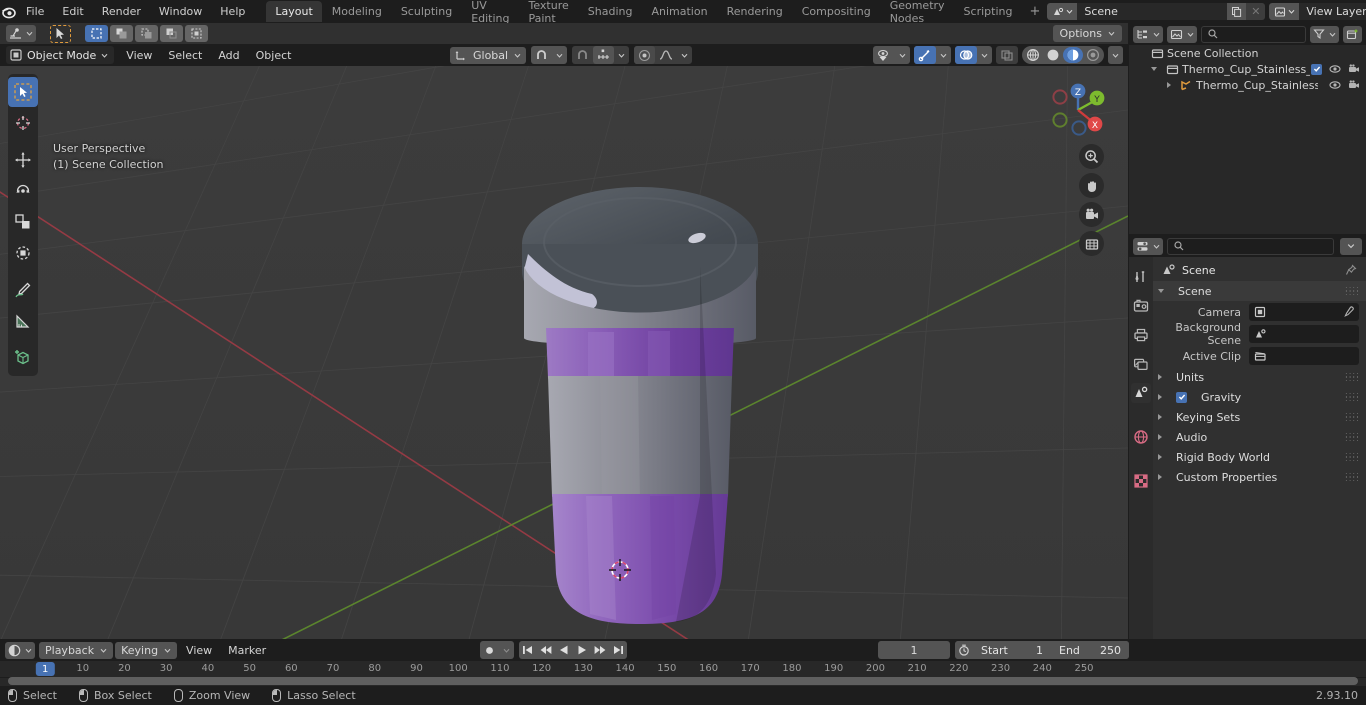 The width and height of the screenshot is (1366, 705). I want to click on options-dropdown: Options, so click(1087, 33).